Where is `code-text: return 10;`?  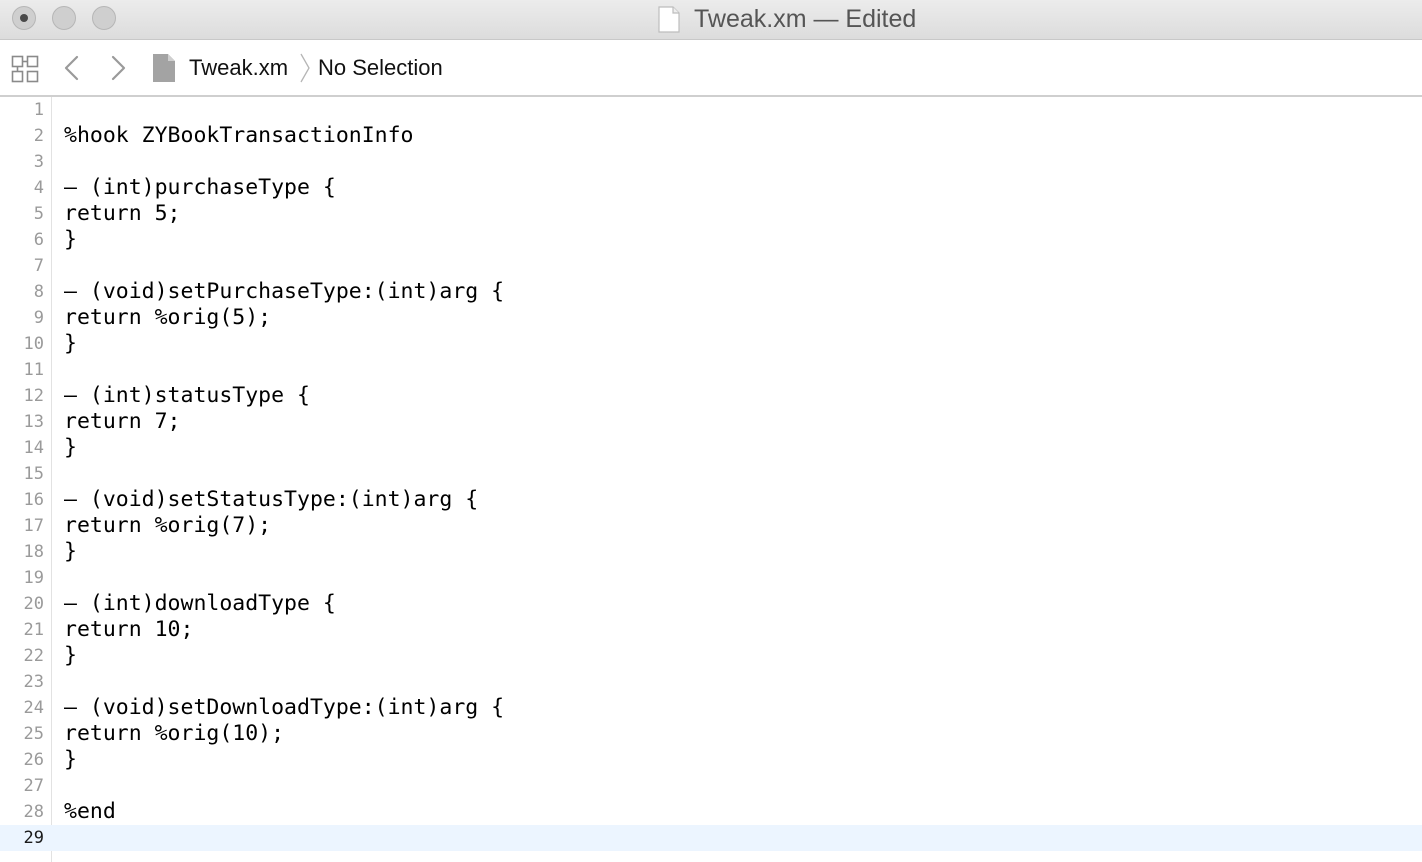
code-text: return 10; is located at coordinates (128, 630).